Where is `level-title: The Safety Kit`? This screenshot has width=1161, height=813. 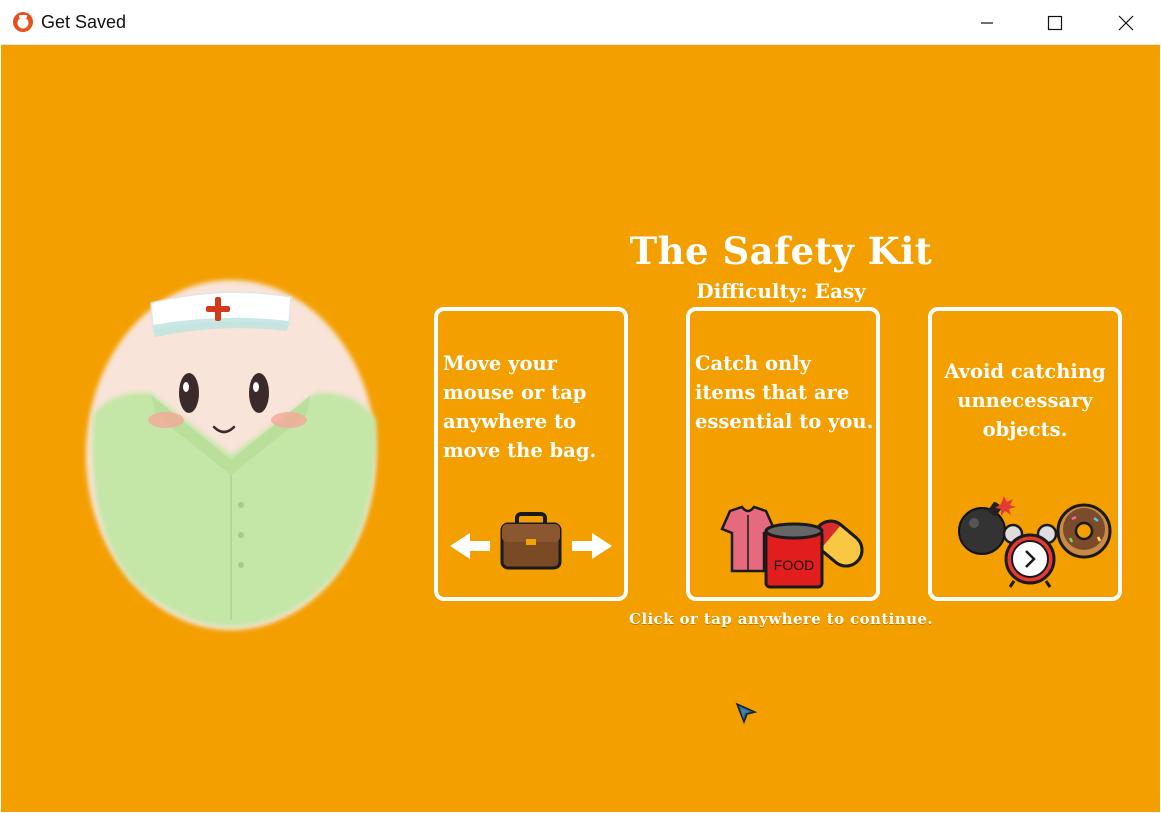 level-title: The Safety Kit is located at coordinates (781, 251).